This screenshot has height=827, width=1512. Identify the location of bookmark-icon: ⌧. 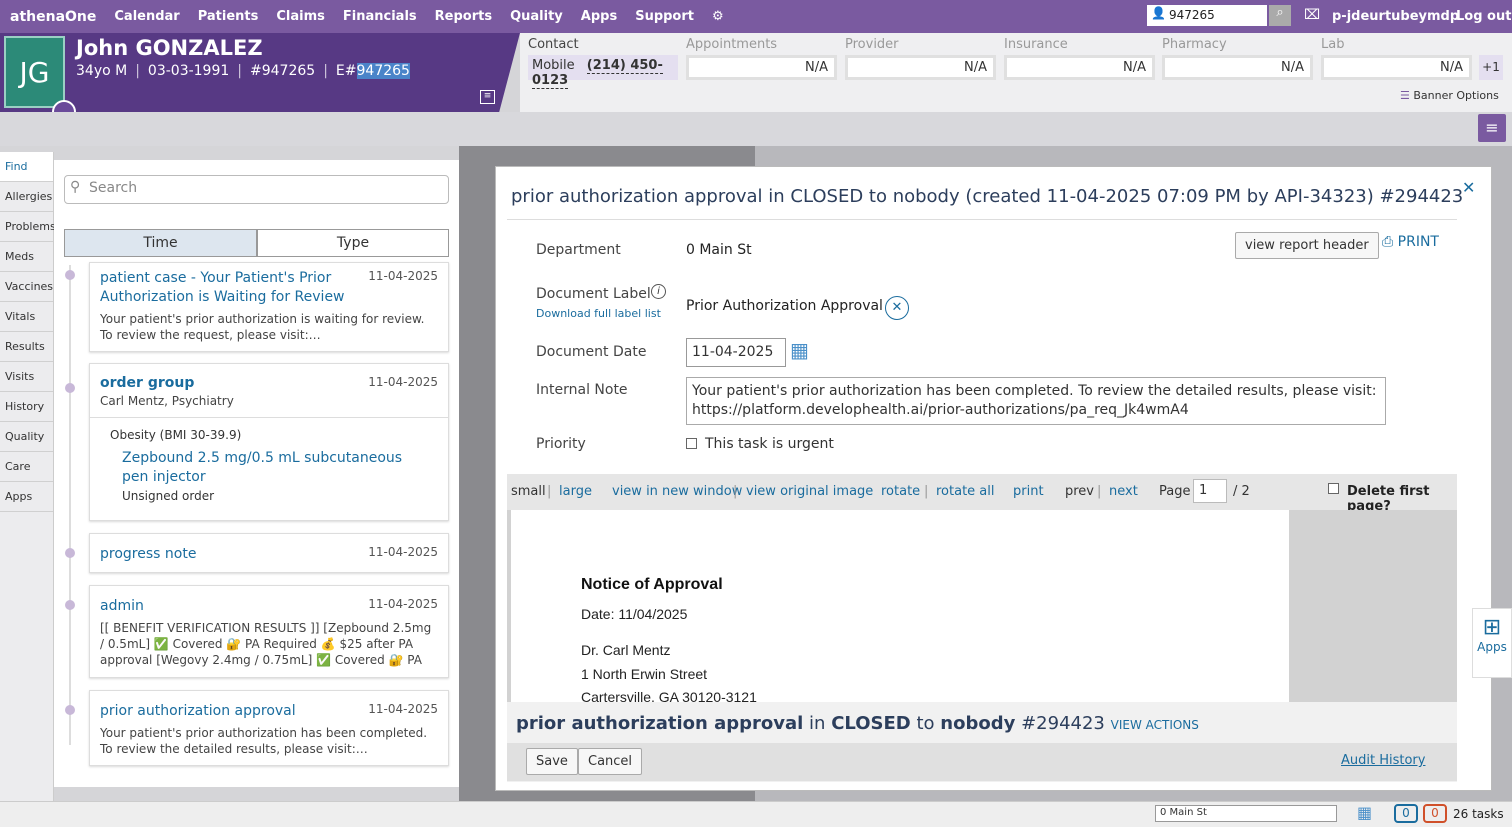
(1312, 15).